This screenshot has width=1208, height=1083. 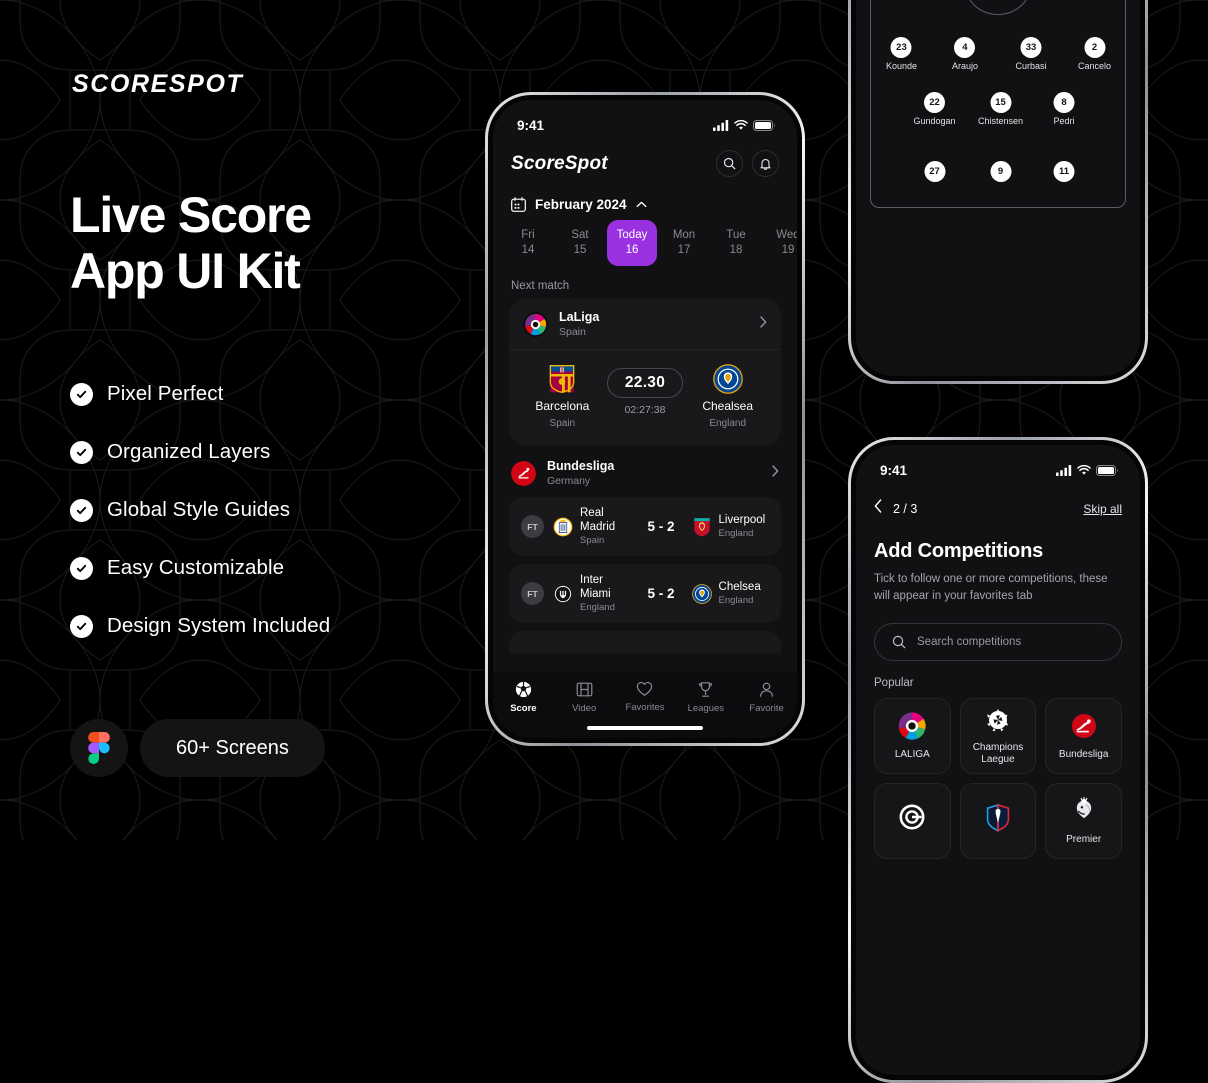 I want to click on day-chip: Mon 17, so click(x=684, y=243).